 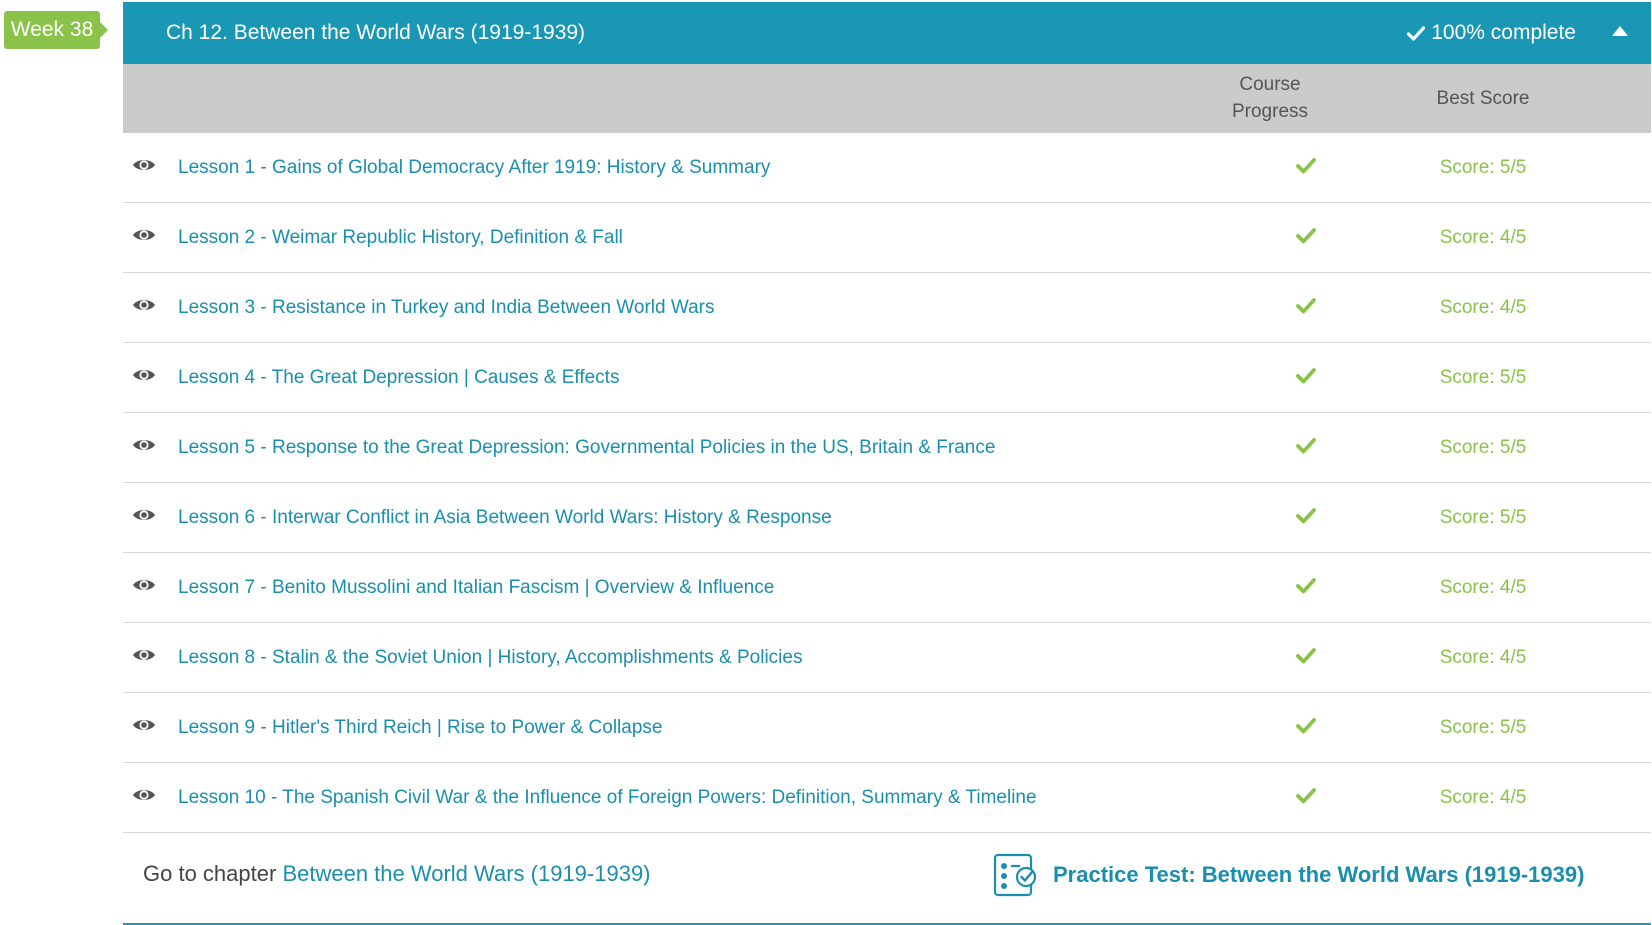 I want to click on caret-up-icon, so click(x=1620, y=31).